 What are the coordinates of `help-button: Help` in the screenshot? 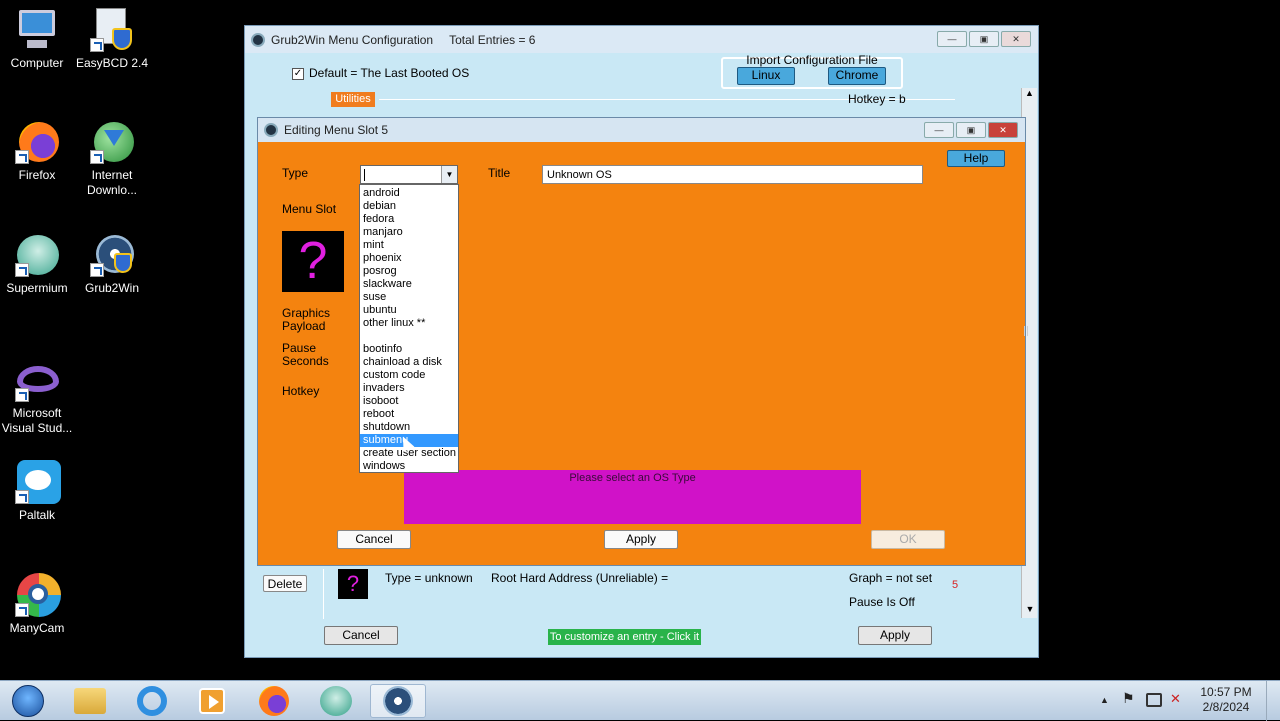 It's located at (976, 158).